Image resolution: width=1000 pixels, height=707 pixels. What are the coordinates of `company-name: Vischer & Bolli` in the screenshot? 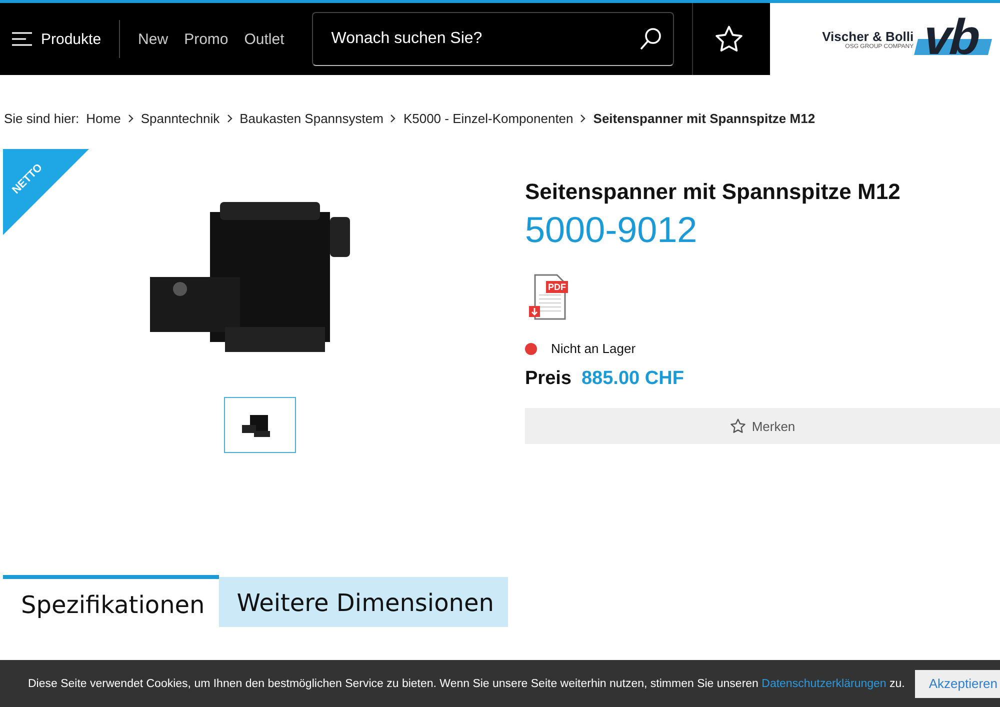 It's located at (868, 36).